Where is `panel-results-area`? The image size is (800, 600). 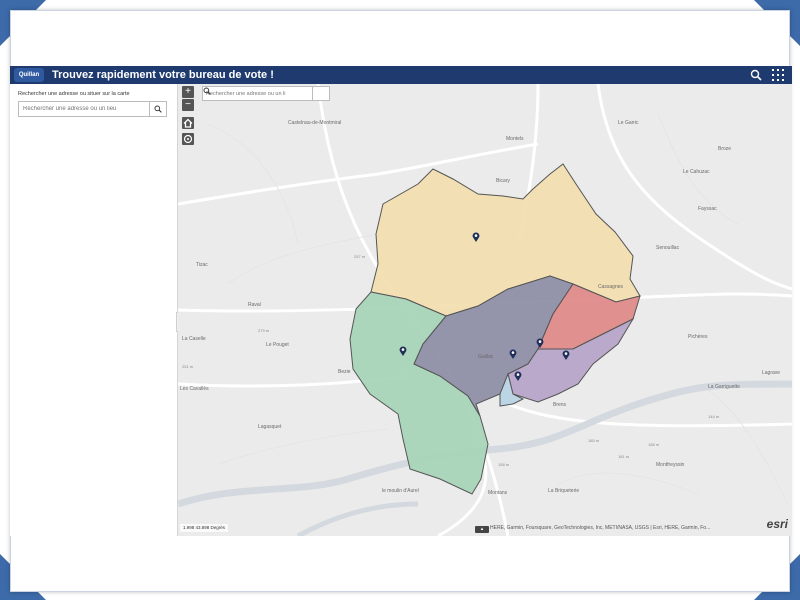
panel-results-area is located at coordinates (93, 329).